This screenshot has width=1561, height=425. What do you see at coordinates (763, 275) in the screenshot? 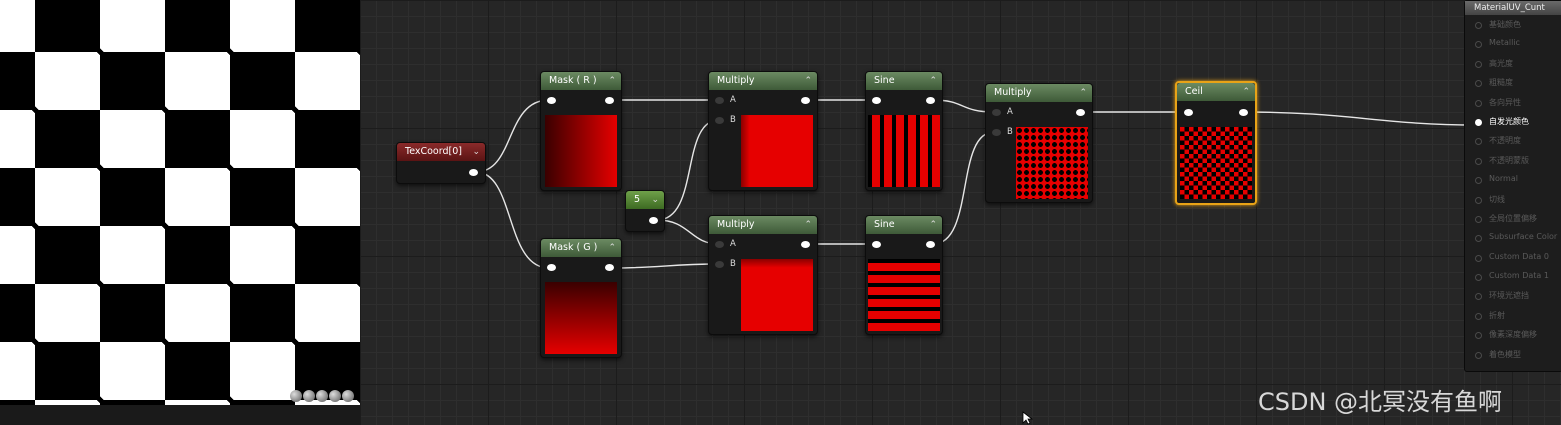
I see `multiply-bottom-node: Multiply ⌃ A B` at bounding box center [763, 275].